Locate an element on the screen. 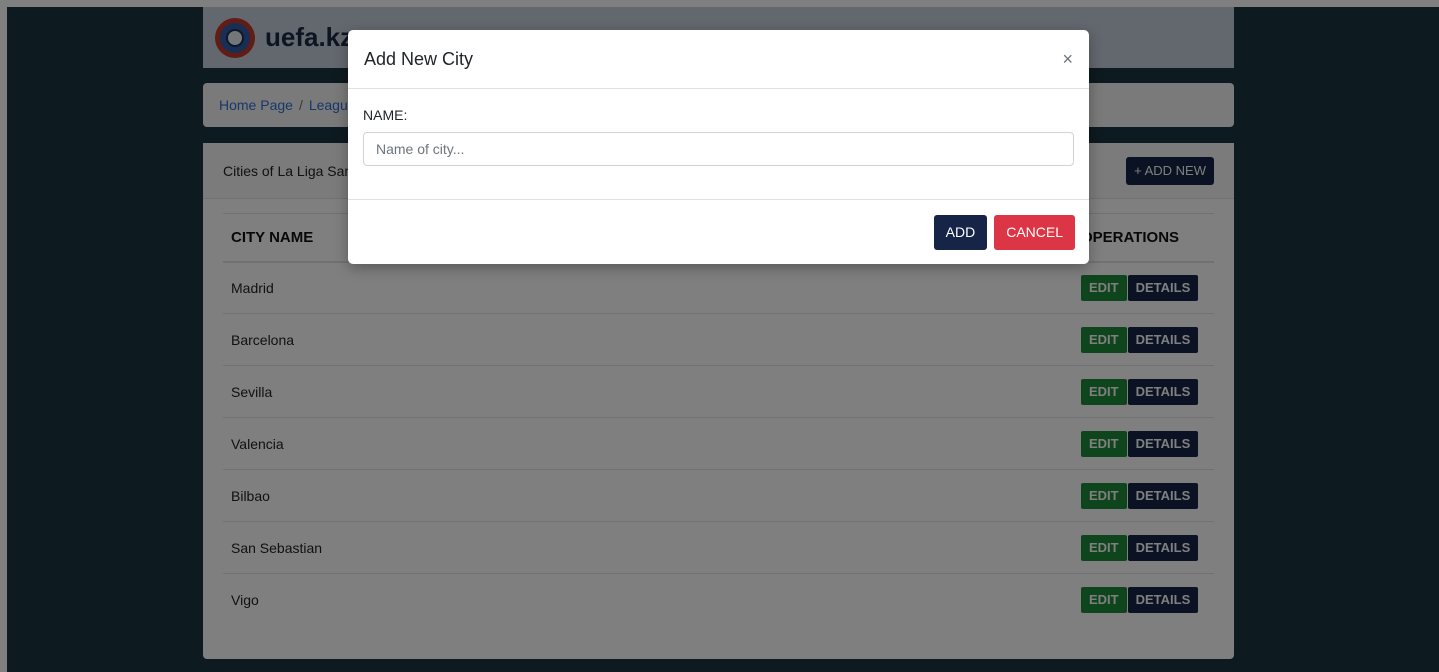 The height and width of the screenshot is (672, 1439). modal-body: NAME: is located at coordinates (718, 144).